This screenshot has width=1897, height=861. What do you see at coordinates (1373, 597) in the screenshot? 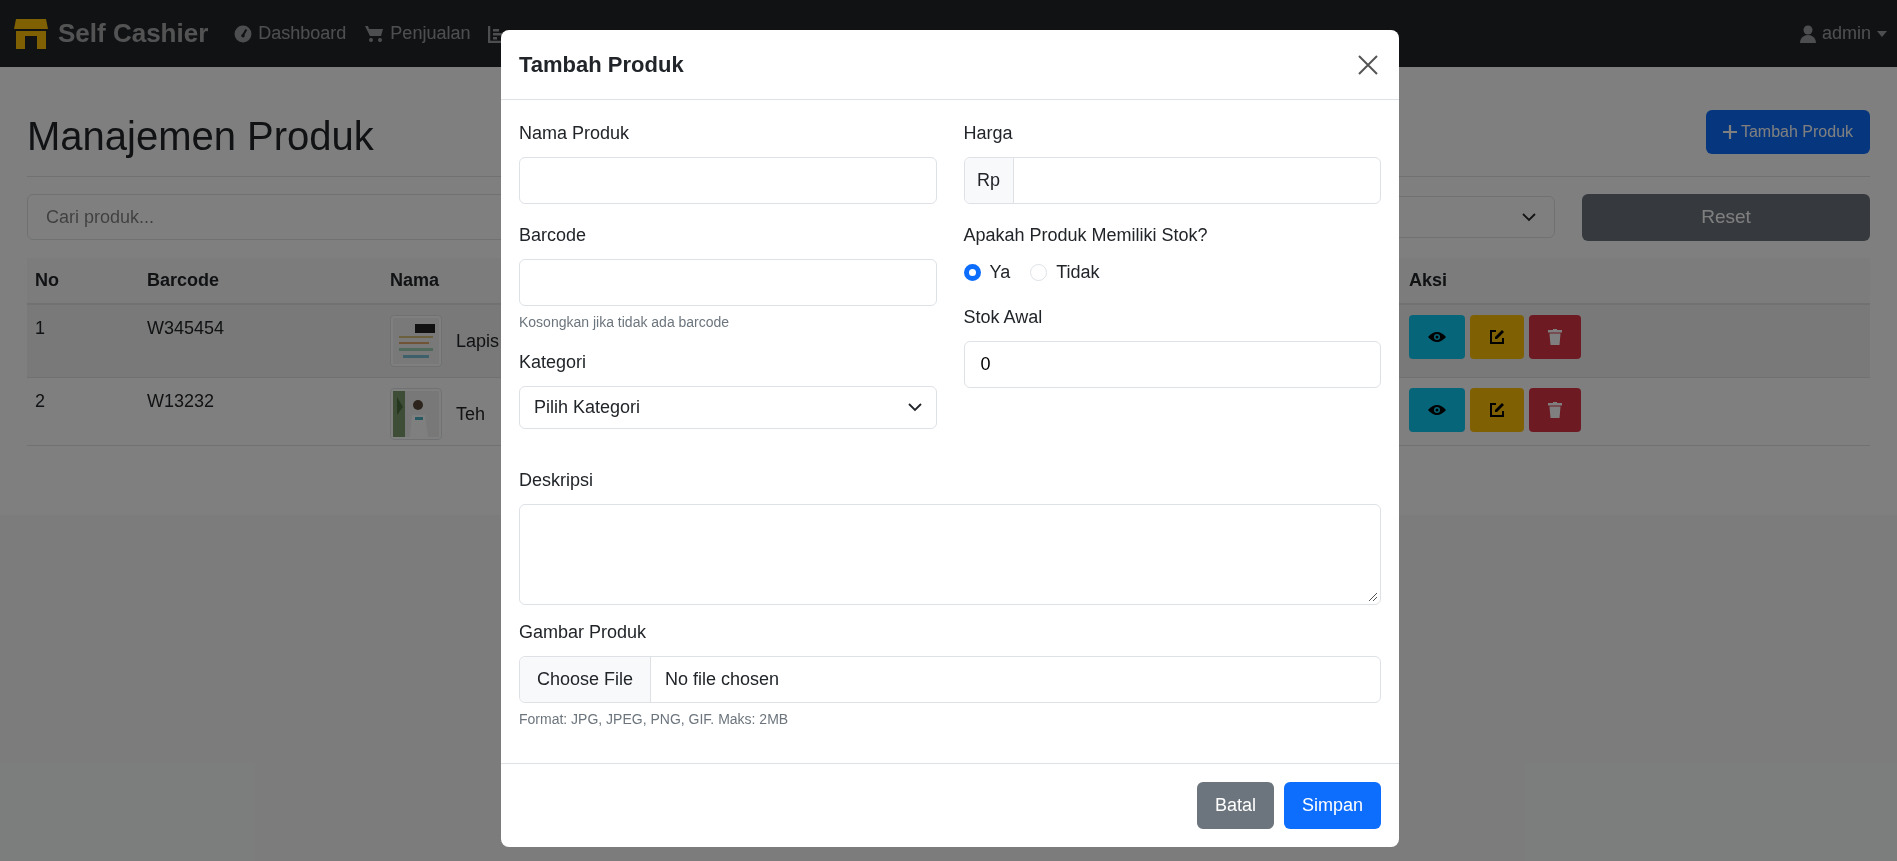
I see `resize-handle-icon` at bounding box center [1373, 597].